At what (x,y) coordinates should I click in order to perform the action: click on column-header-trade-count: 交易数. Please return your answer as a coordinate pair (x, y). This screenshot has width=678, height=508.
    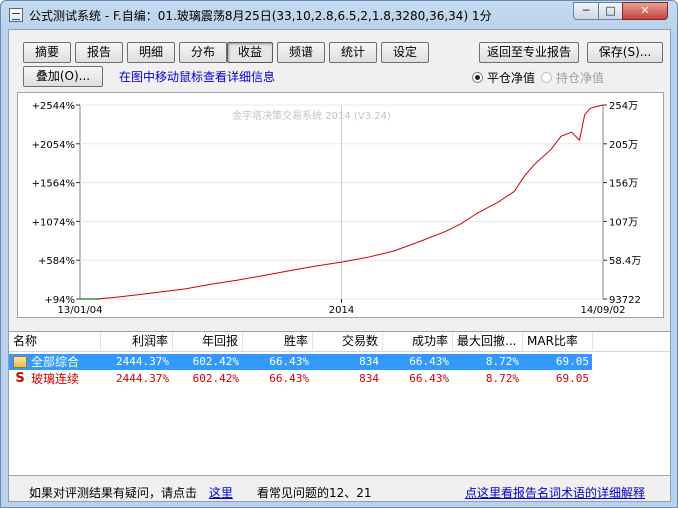
    Looking at the image, I should click on (348, 342).